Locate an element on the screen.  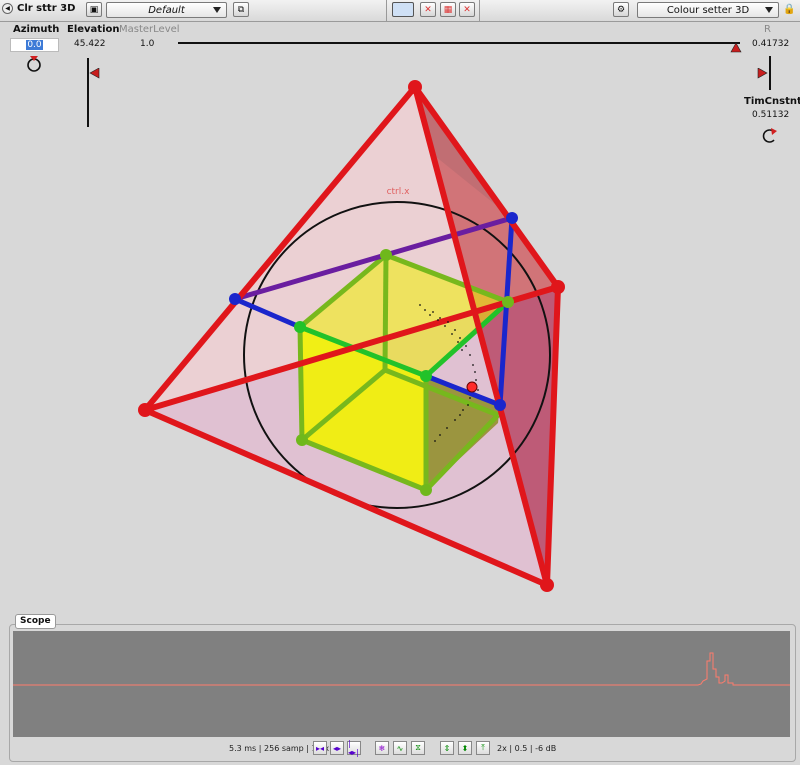
vzoom-in-icon: ⇕ is located at coordinates (447, 748).